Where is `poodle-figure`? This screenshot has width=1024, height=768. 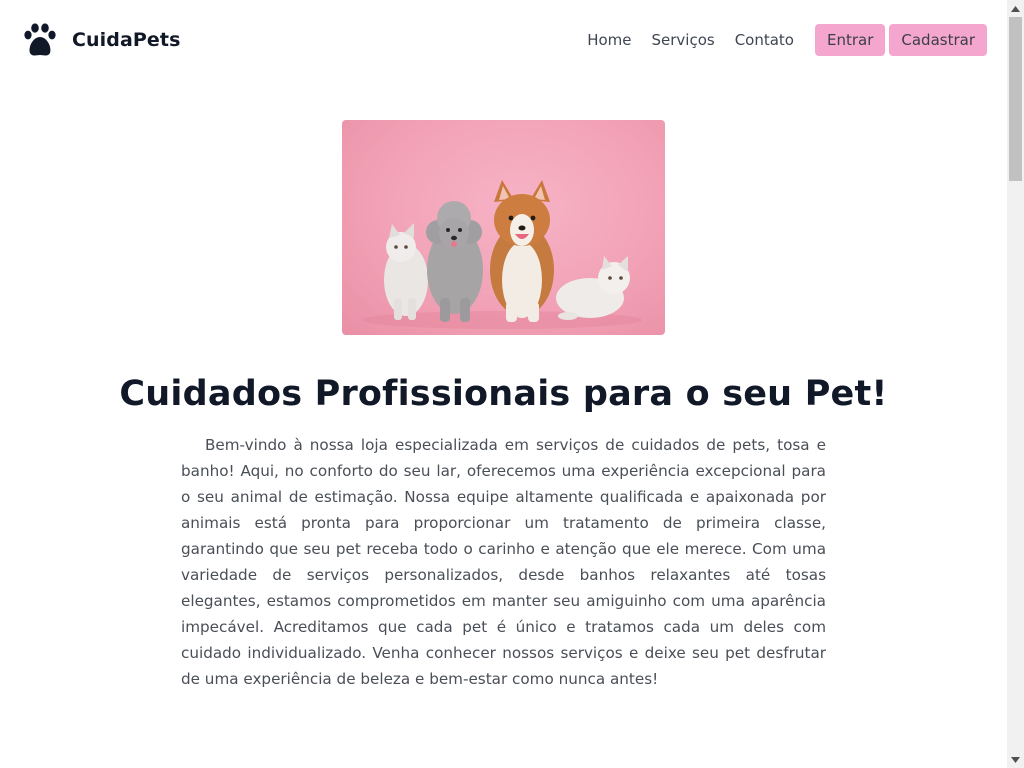 poodle-figure is located at coordinates (454, 261).